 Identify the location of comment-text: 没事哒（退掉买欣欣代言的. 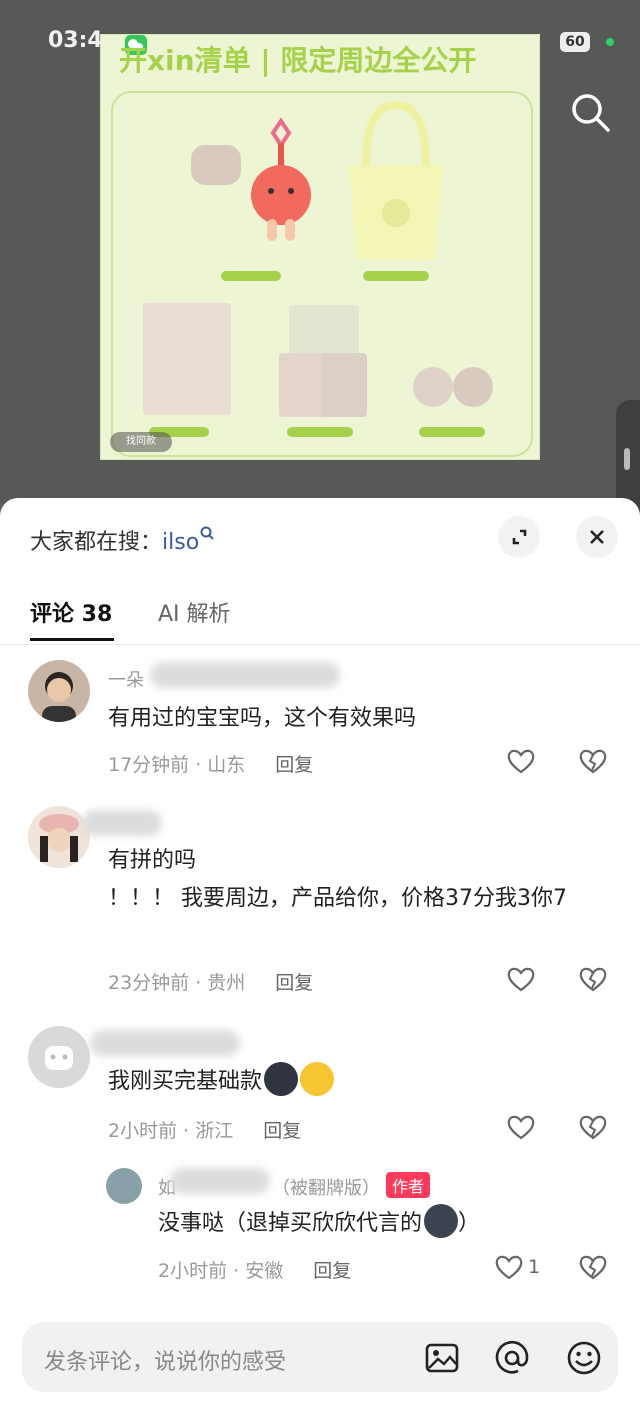
(290, 1223).